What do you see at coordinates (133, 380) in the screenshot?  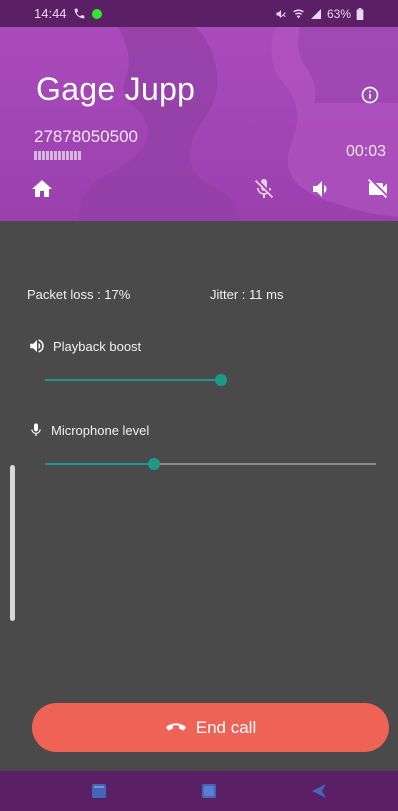 I see `playback-boost-fill` at bounding box center [133, 380].